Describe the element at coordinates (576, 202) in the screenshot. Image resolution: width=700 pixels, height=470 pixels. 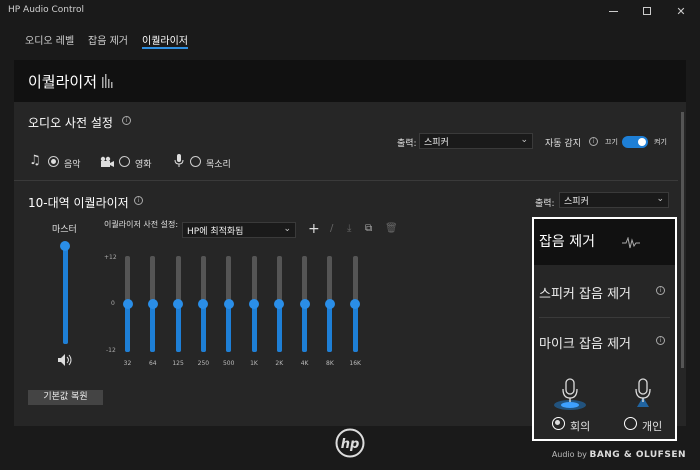
I see `equalizer-output-value: 스피커` at that location.